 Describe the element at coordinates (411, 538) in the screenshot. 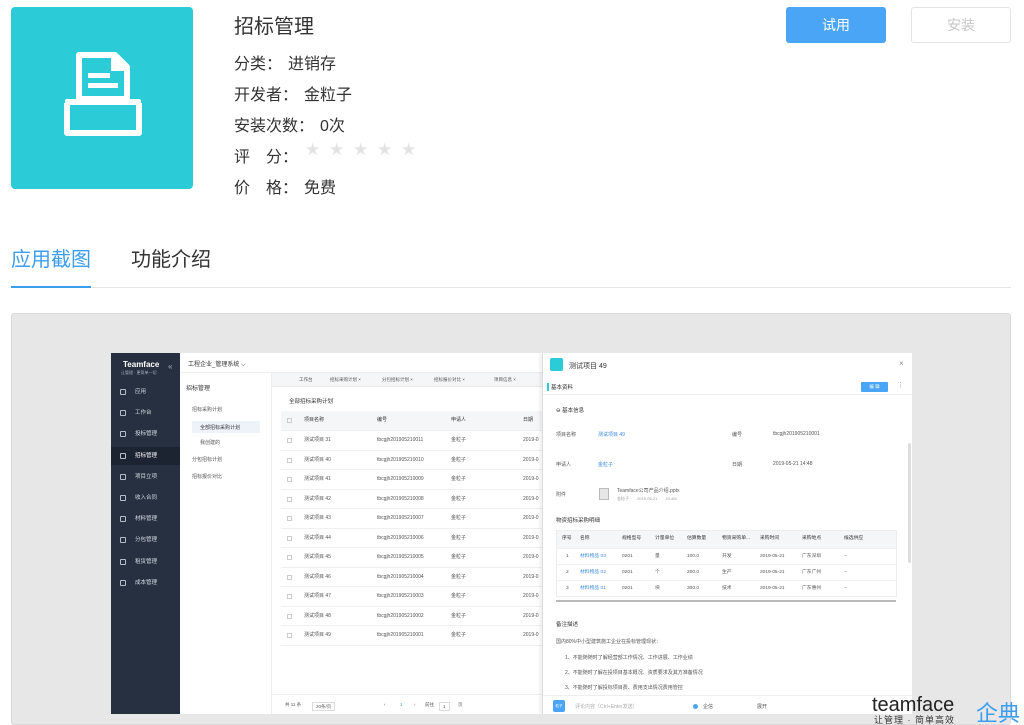

I see `table-row: 测试项目 44 tbcgjh201905210006 金粒子 2019-0` at that location.